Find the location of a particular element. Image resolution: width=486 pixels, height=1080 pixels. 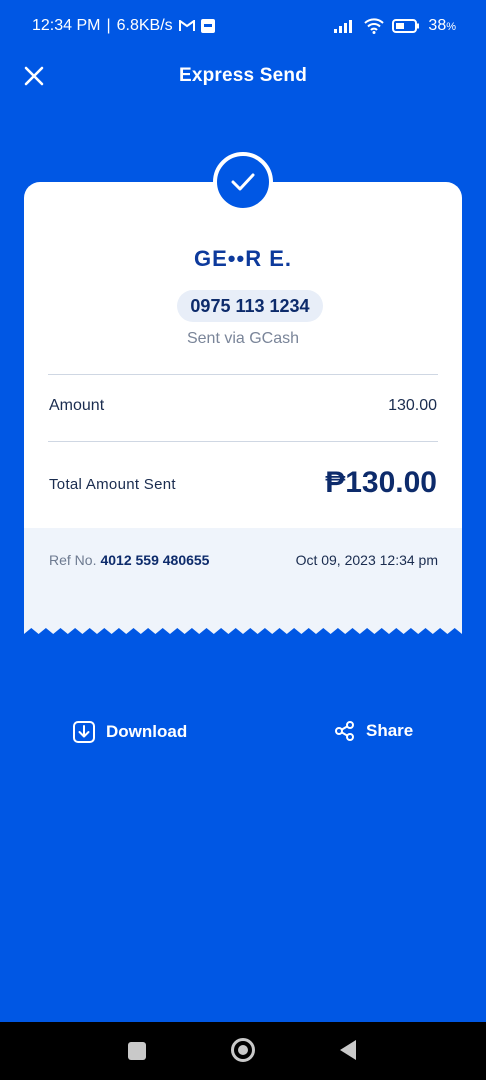

sent-via-label: Sent via GCash is located at coordinates (243, 338).